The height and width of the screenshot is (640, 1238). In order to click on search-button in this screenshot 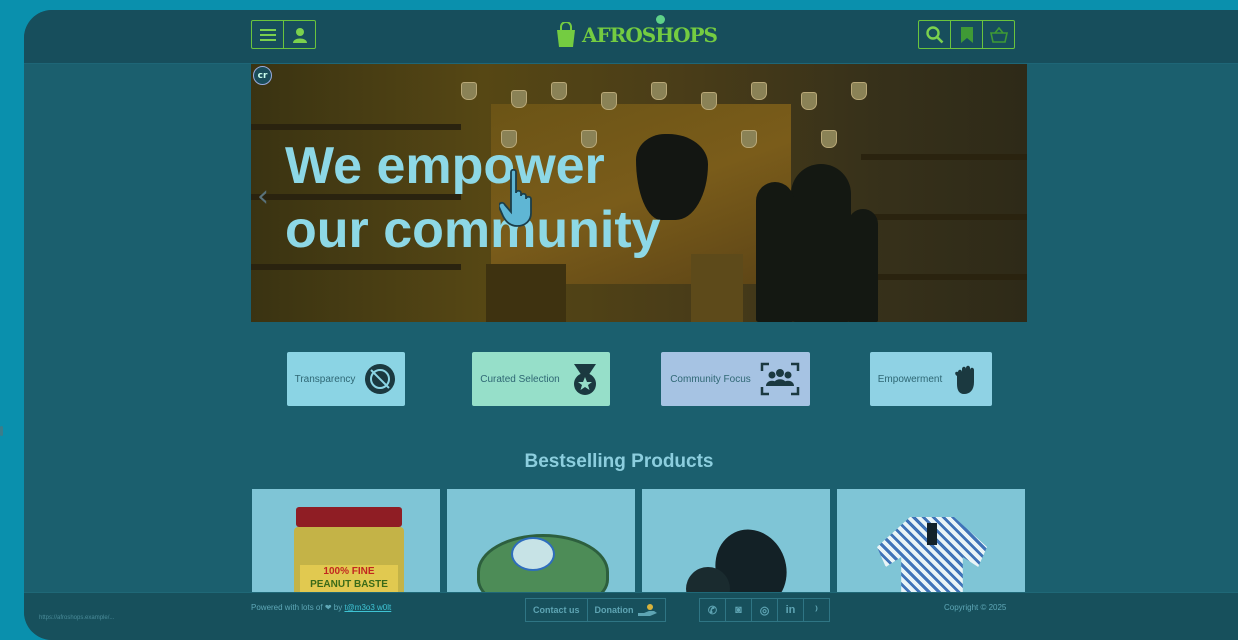, I will do `click(934, 34)`.